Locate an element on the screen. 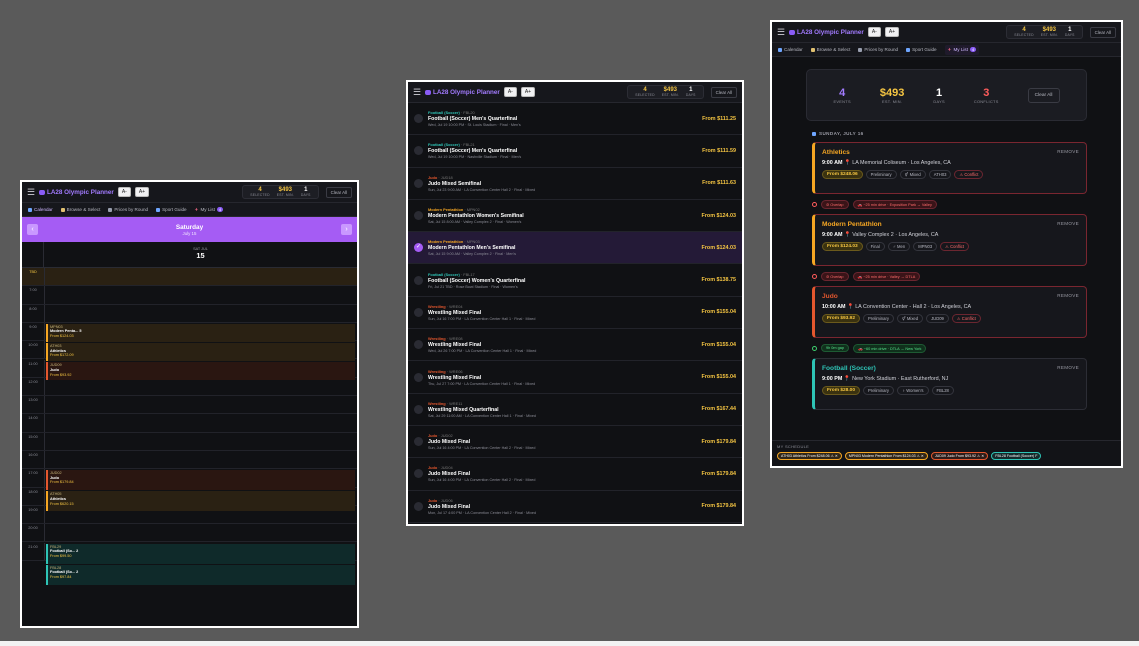 The width and height of the screenshot is (1139, 646). next-day-button: › is located at coordinates (346, 229).